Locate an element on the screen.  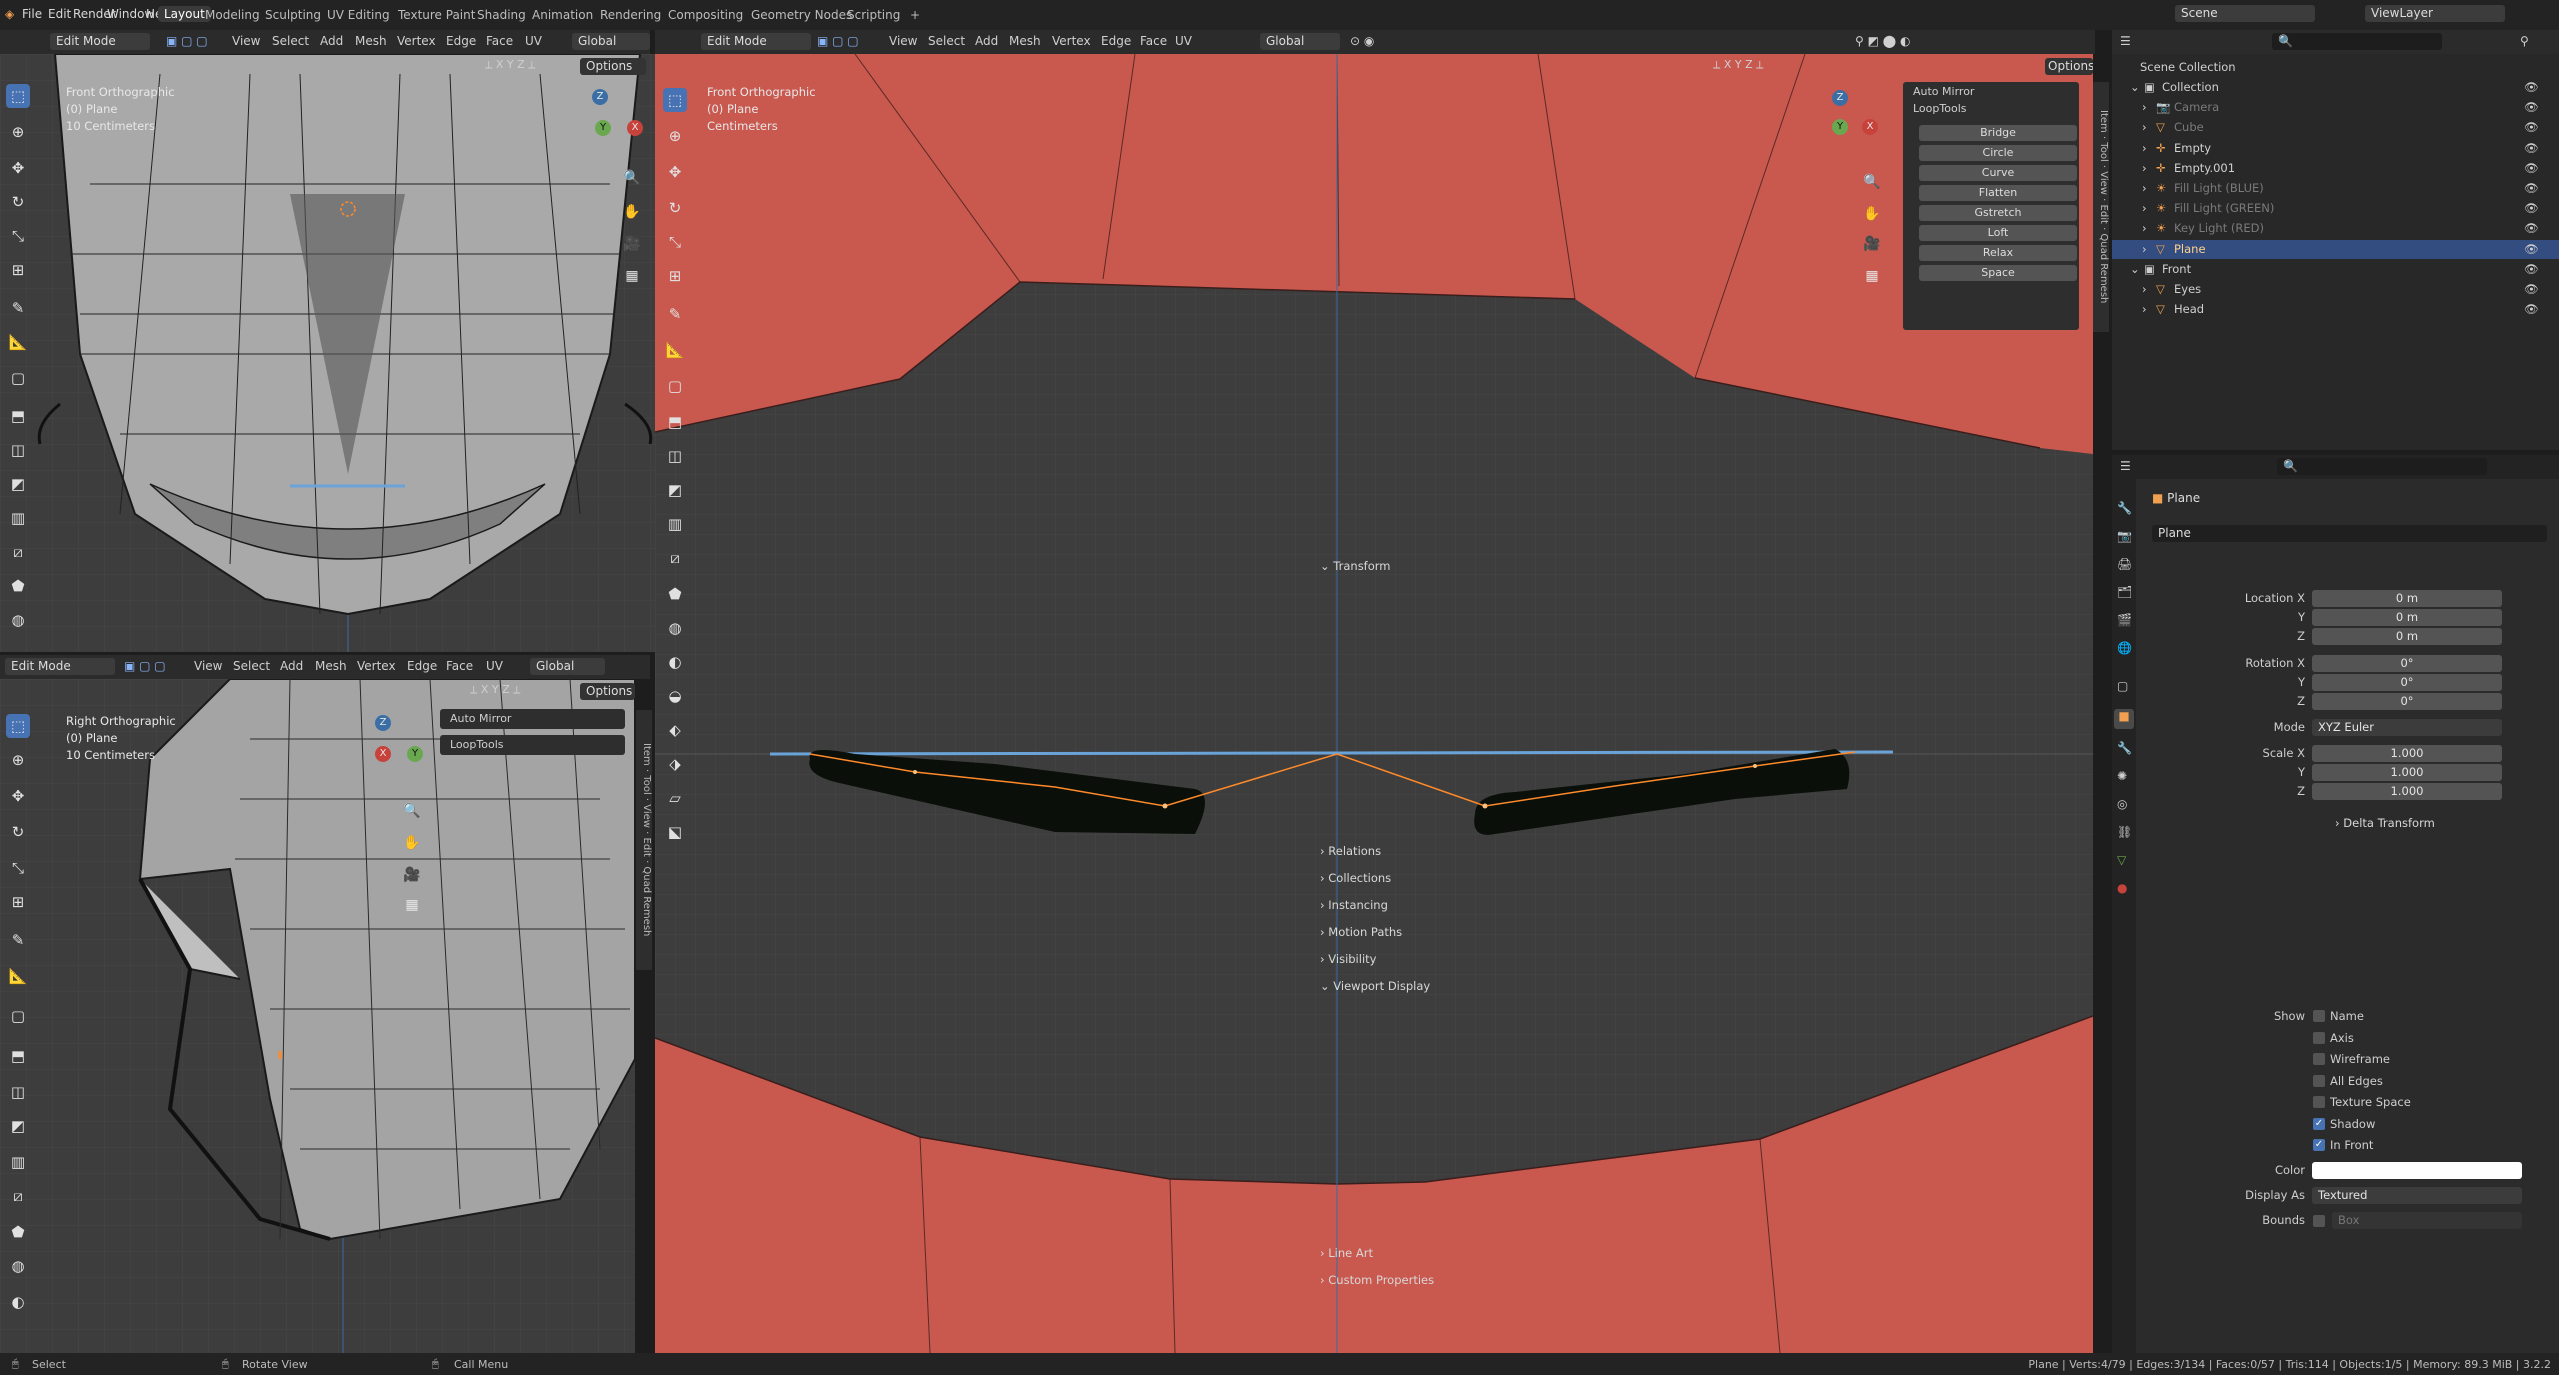
ortho-grid-icon-main: ▦ is located at coordinates (1872, 276).